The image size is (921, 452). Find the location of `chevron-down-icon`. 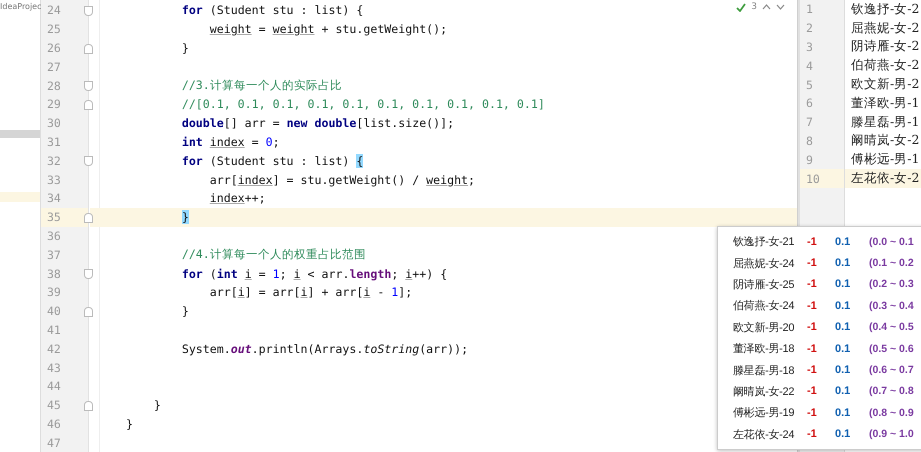

chevron-down-icon is located at coordinates (780, 7).